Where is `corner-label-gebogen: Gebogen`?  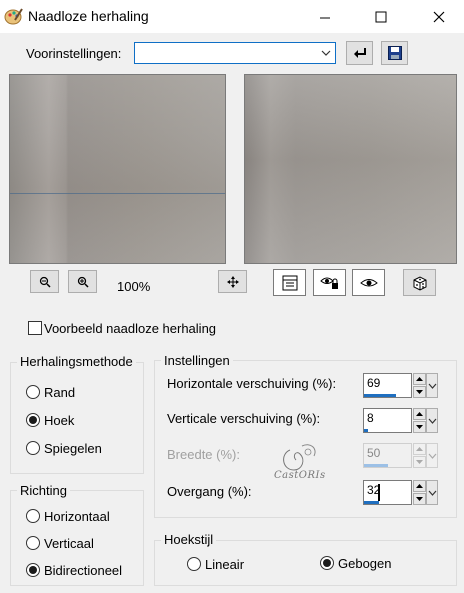 corner-label-gebogen: Gebogen is located at coordinates (365, 563).